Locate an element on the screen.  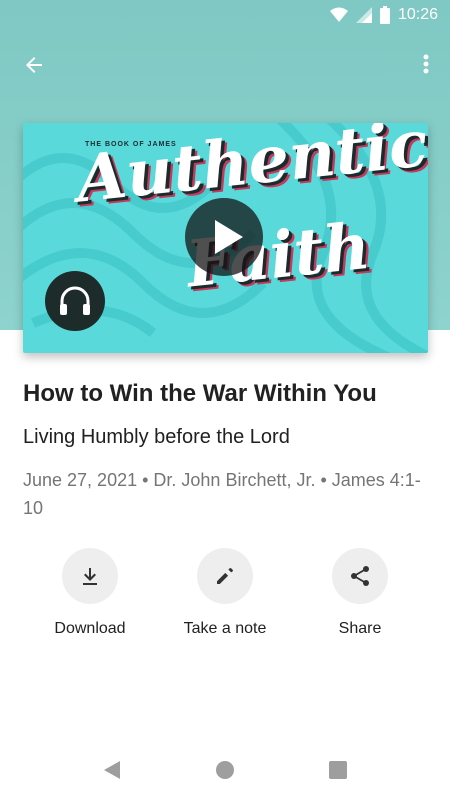
pencil-icon is located at coordinates (225, 576).